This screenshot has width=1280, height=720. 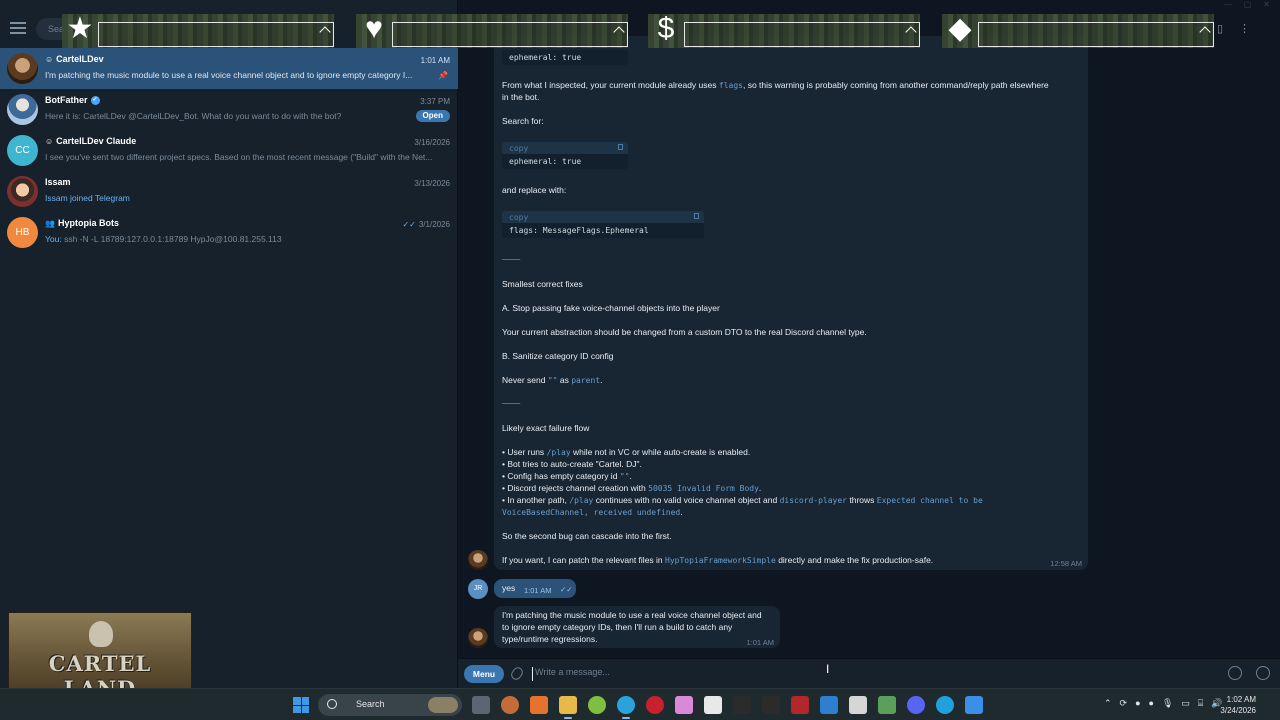 I want to click on text-cursor-icon: I, so click(x=828, y=669).